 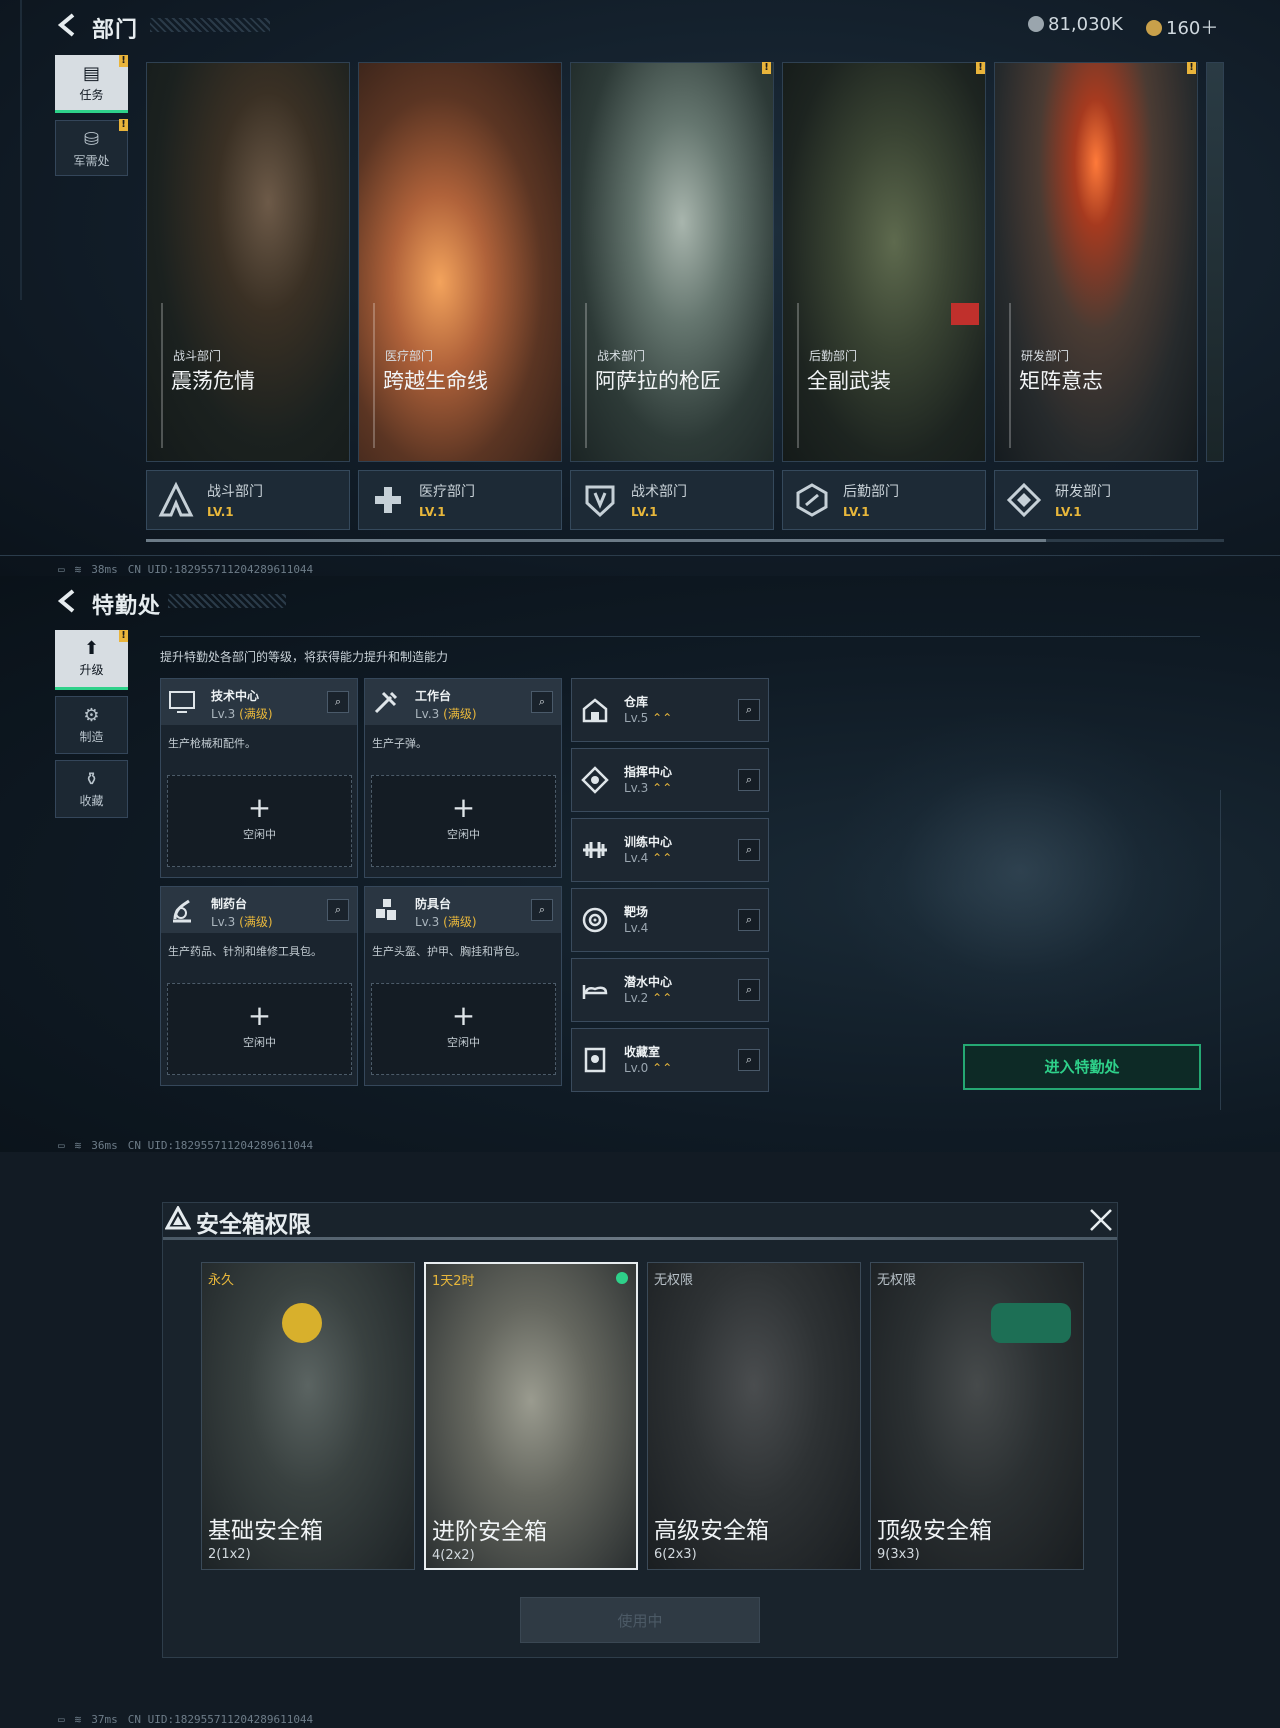 I want to click on hazard-sticker, so click(x=302, y=1323).